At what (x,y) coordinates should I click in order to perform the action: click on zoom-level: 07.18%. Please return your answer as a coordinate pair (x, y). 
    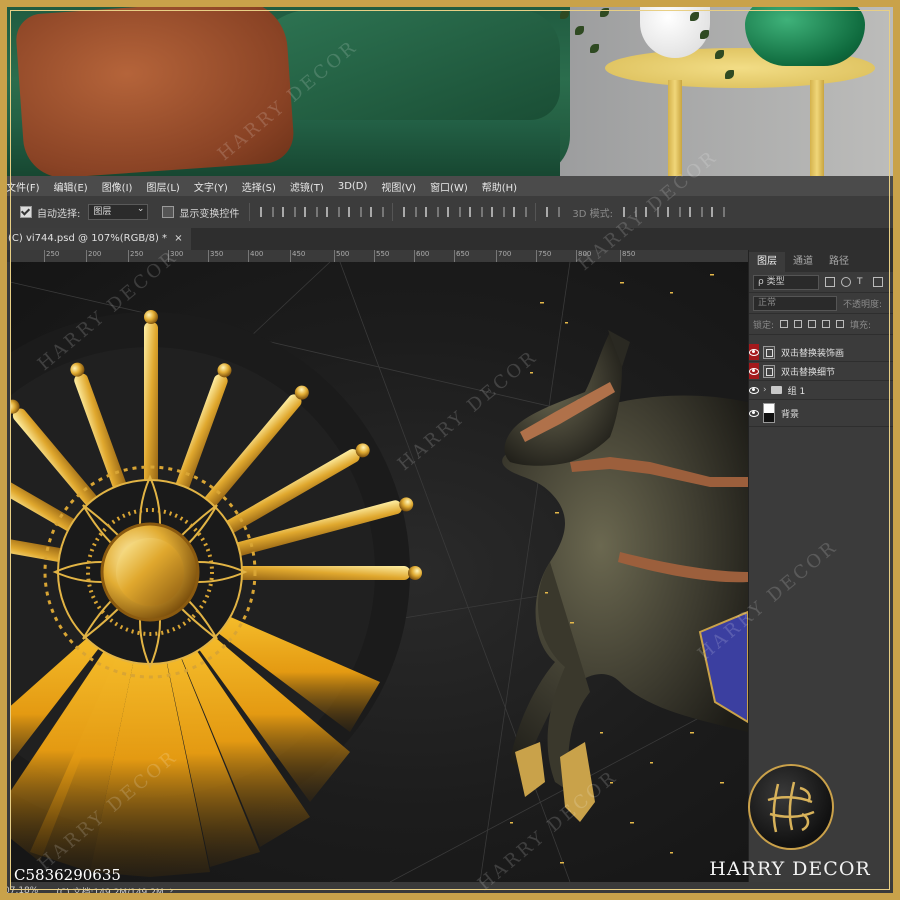
    Looking at the image, I should click on (21, 891).